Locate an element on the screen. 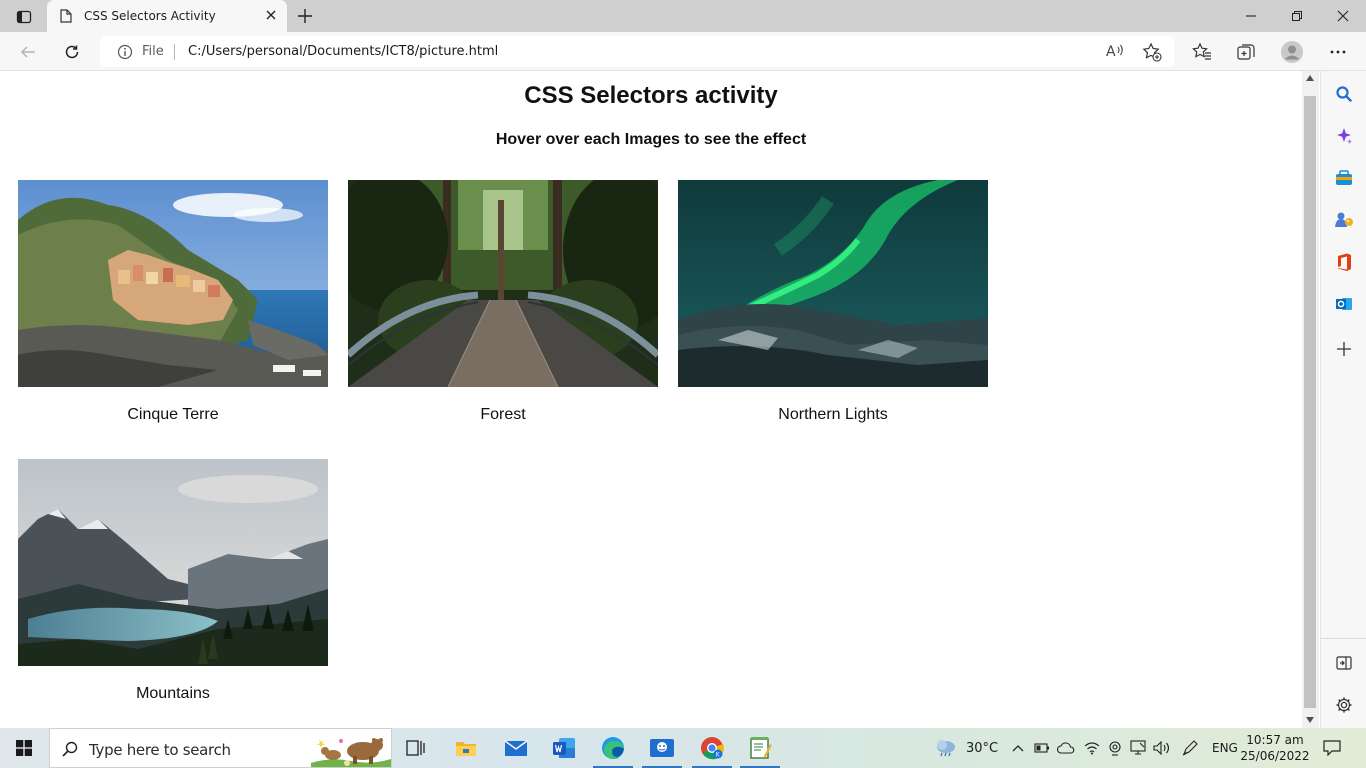 This screenshot has height=768, width=1366. shopping-icon is located at coordinates (1344, 177).